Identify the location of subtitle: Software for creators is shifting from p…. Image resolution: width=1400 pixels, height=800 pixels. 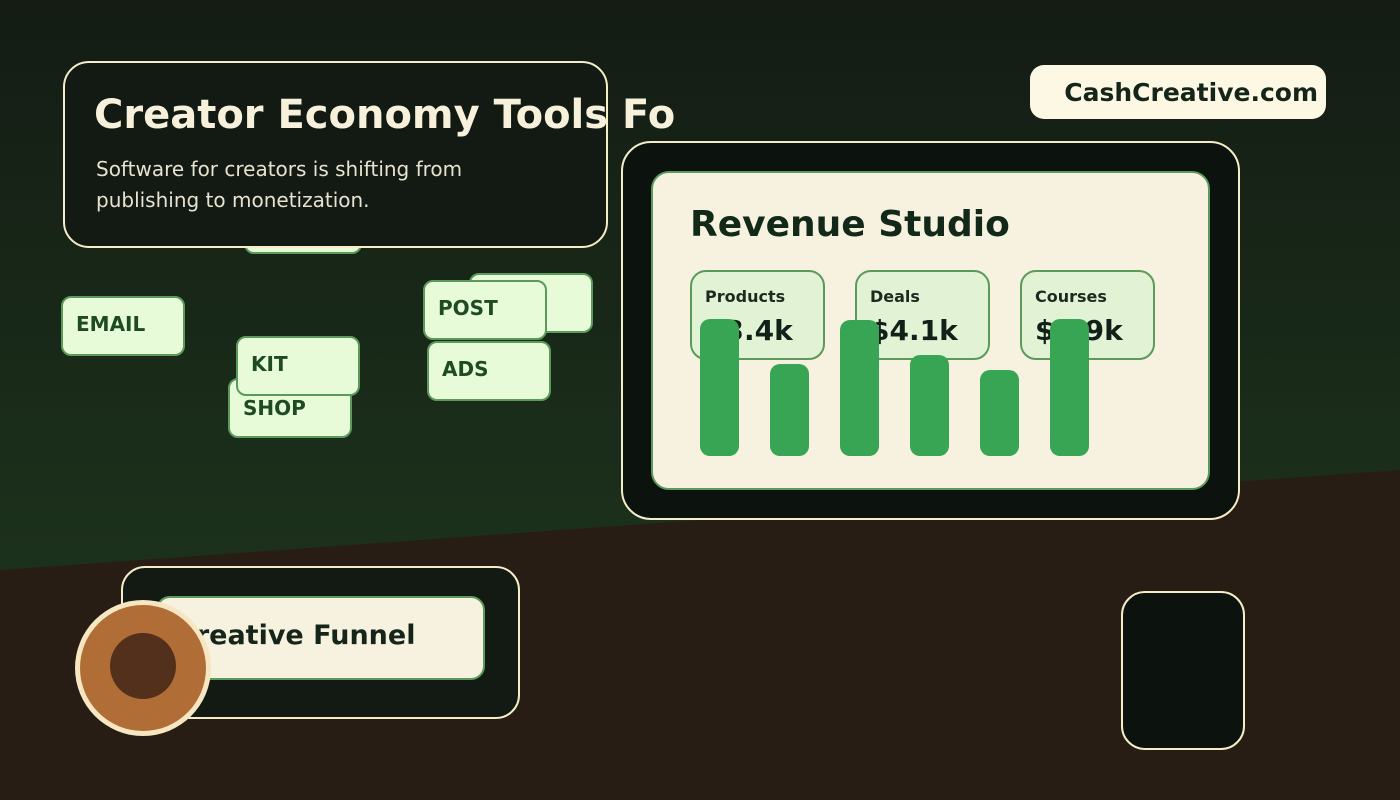
(279, 184).